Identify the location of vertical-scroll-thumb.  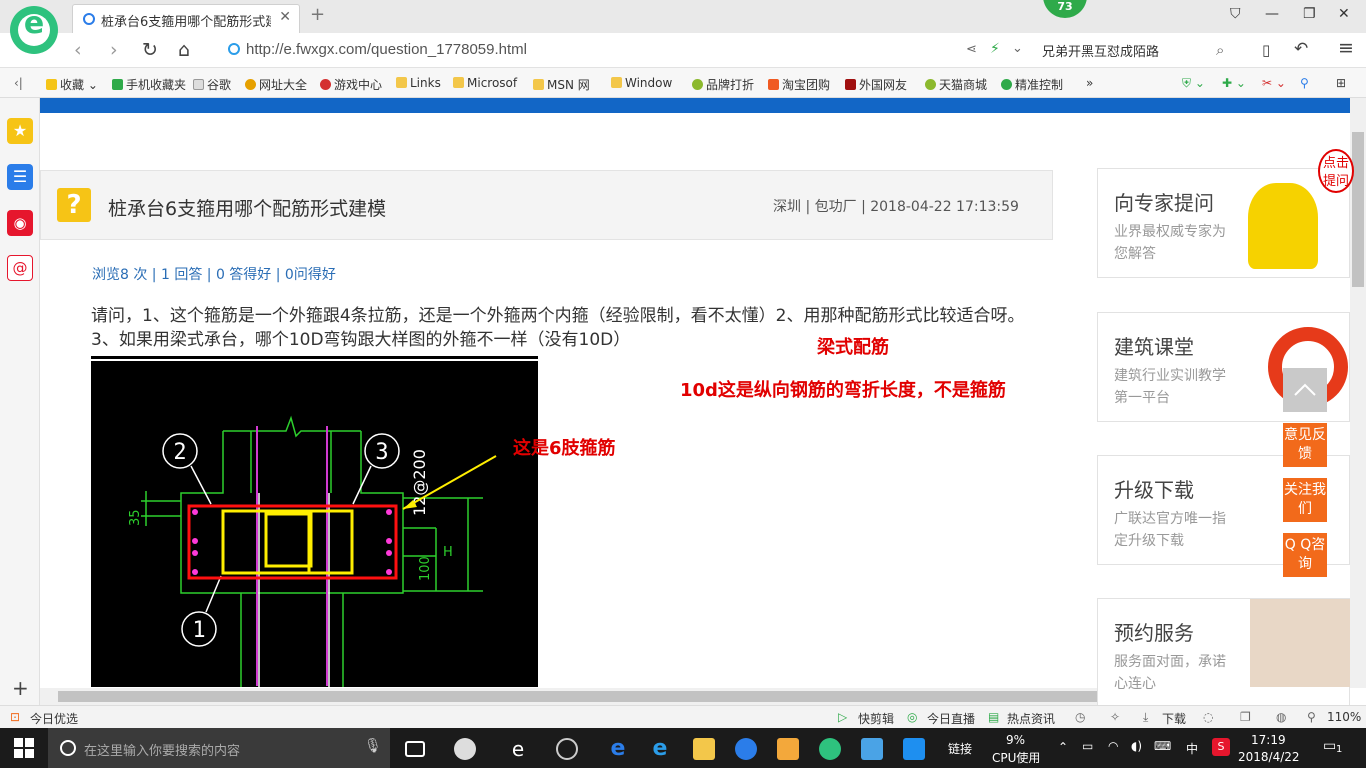
(1358, 209).